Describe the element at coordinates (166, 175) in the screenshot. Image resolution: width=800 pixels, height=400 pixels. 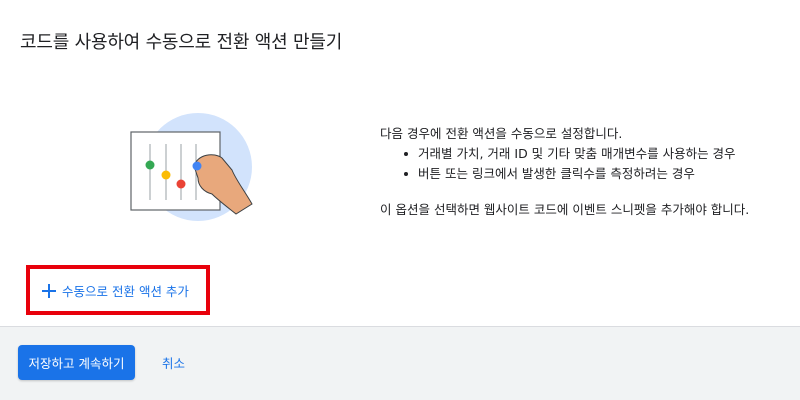
I see `slider-knob-yellow` at that location.